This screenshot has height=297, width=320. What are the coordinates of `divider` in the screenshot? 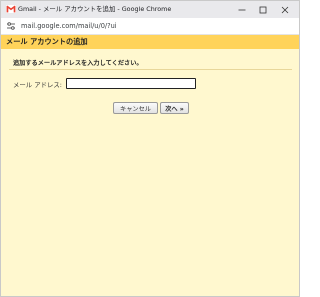 It's located at (150, 69).